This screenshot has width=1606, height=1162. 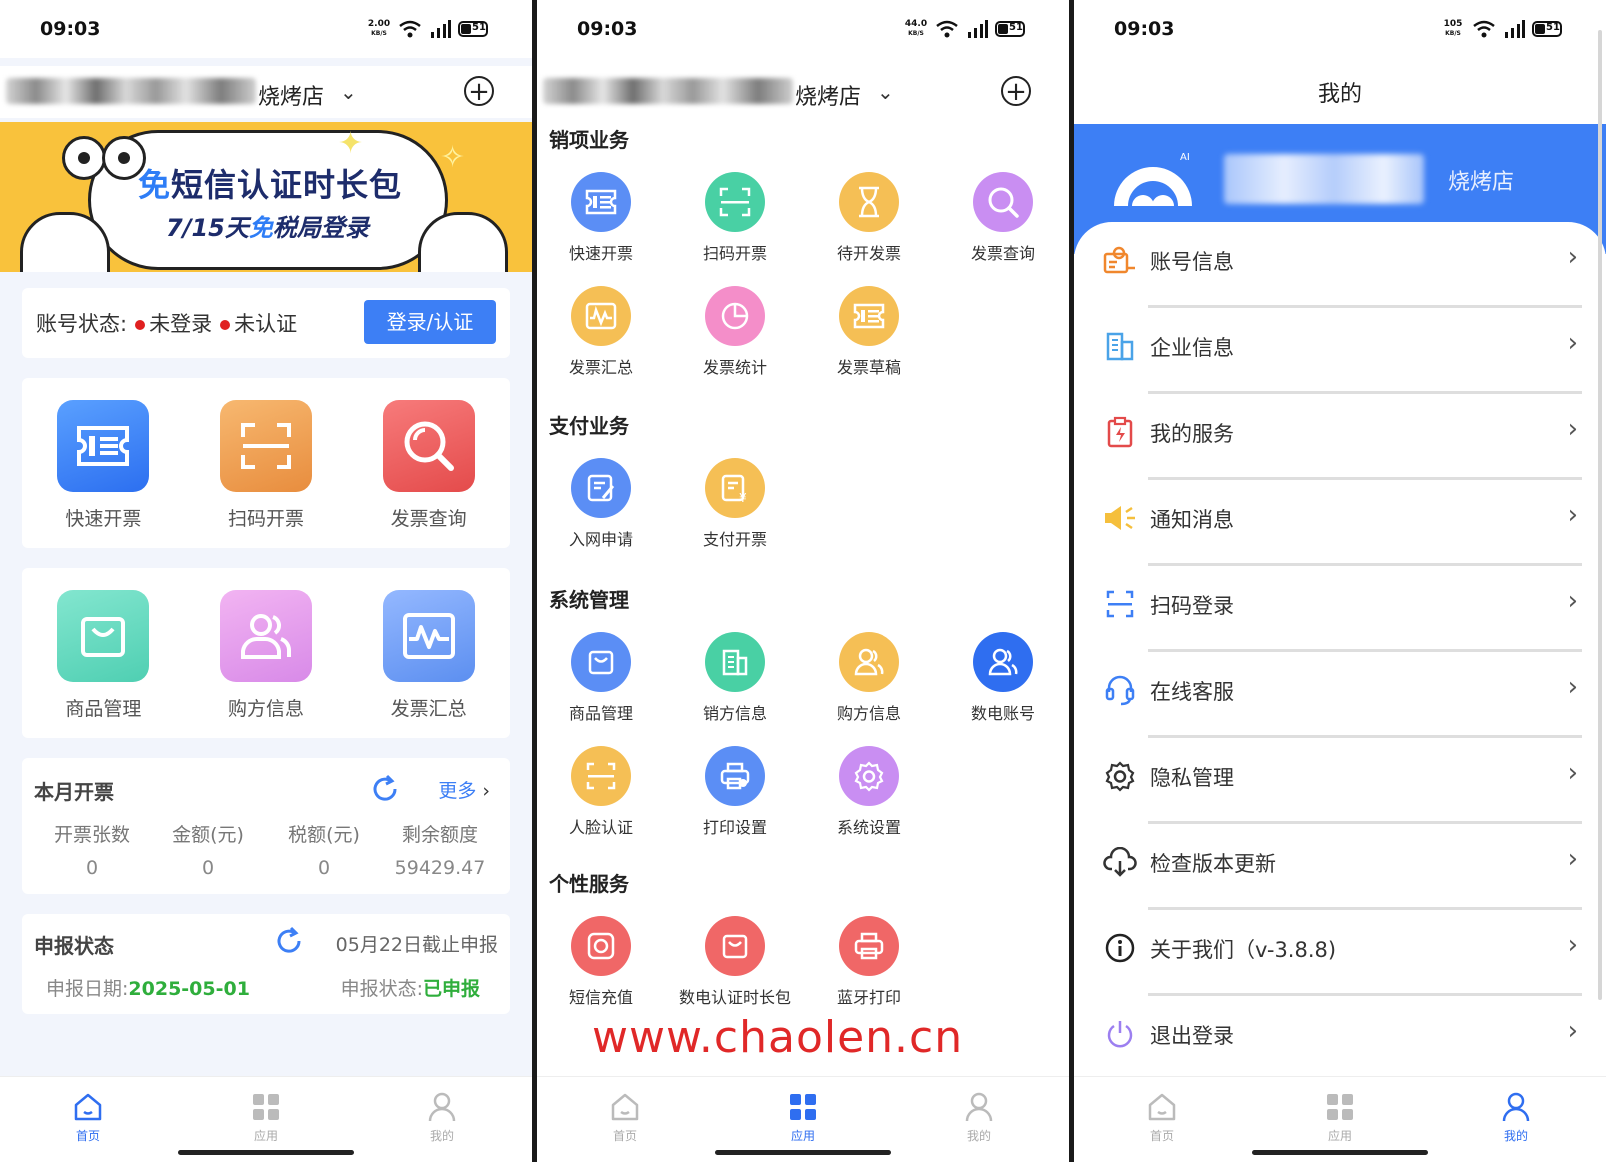 What do you see at coordinates (1340, 265) in the screenshot?
I see `menu-account-info: 账号信息 ›` at bounding box center [1340, 265].